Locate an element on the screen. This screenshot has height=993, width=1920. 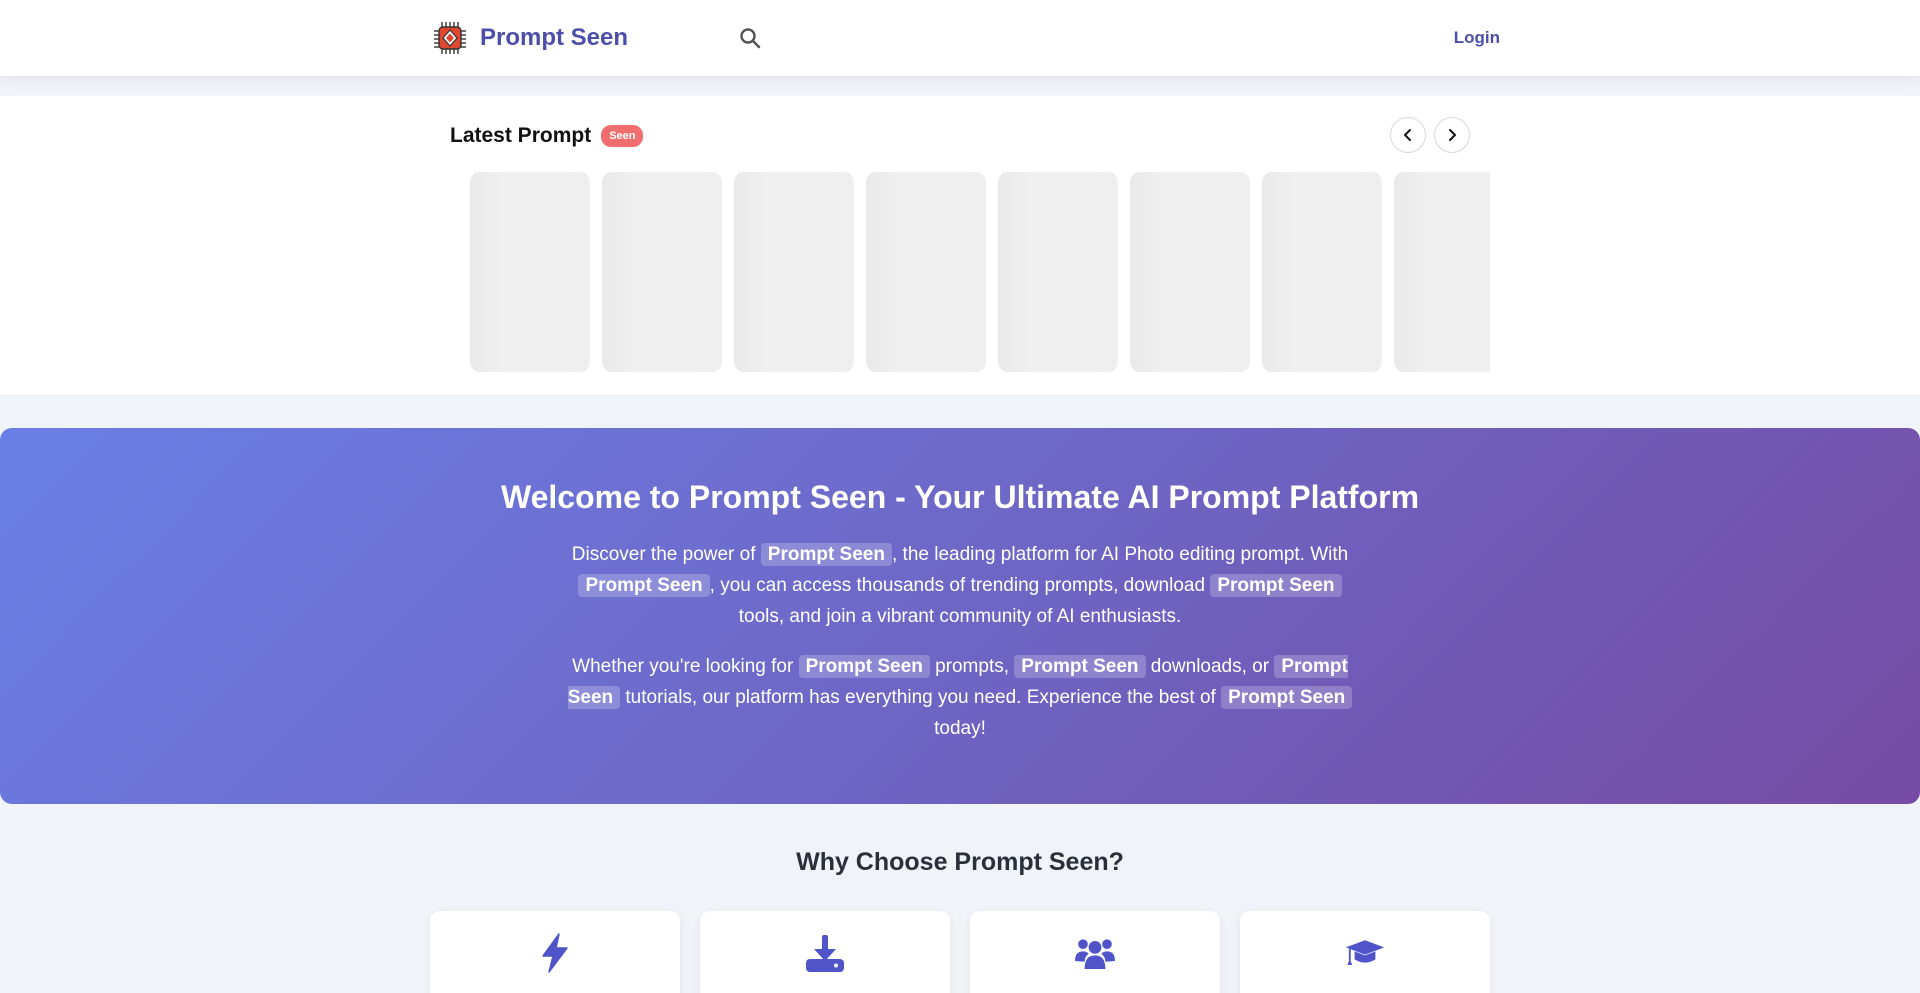
latest-prompt-heading: Latest Prompt Seen is located at coordinates (547, 136).